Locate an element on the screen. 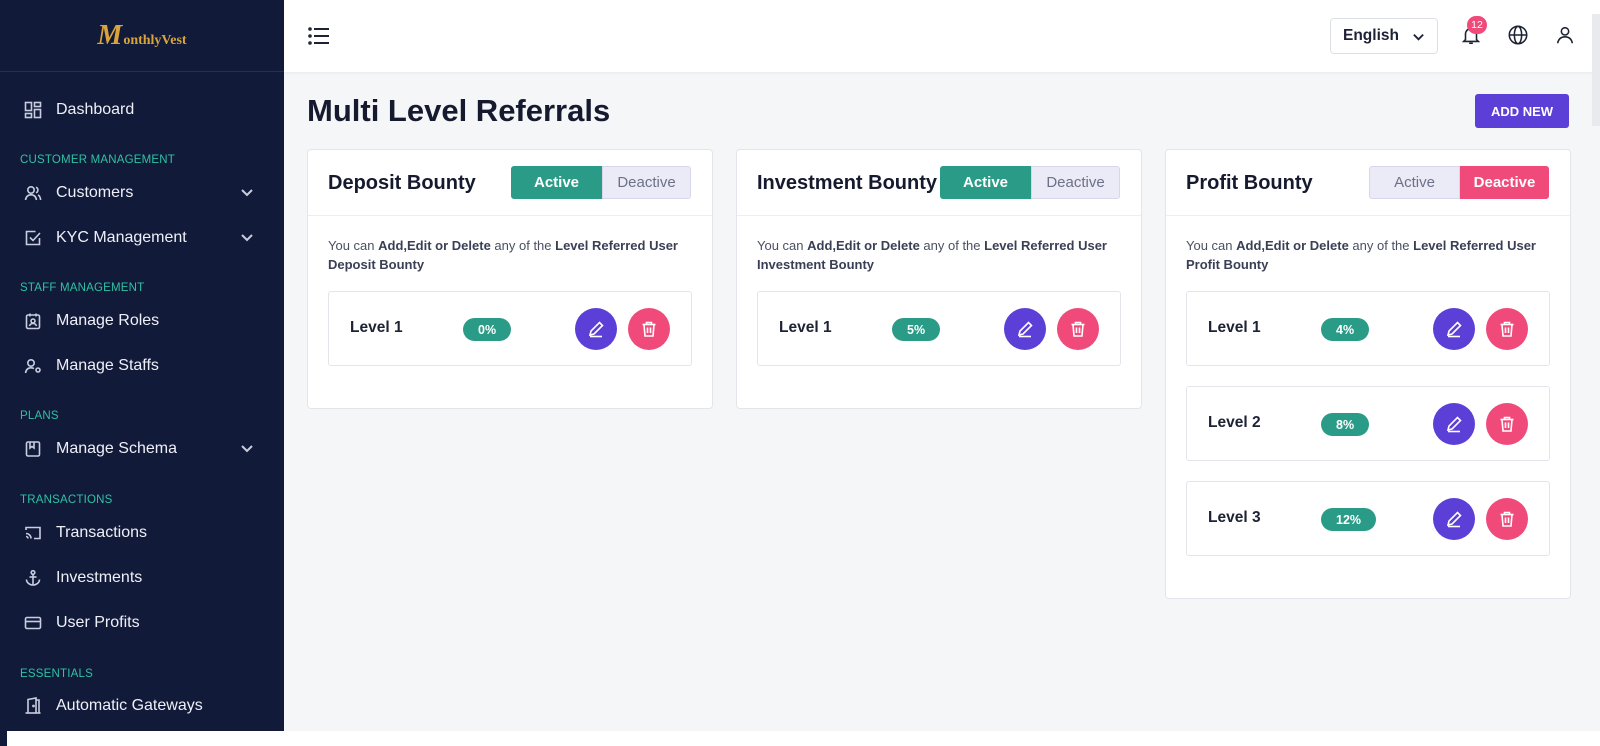  sidebar-item-kyc-management: KYC Management is located at coordinates (142, 238).